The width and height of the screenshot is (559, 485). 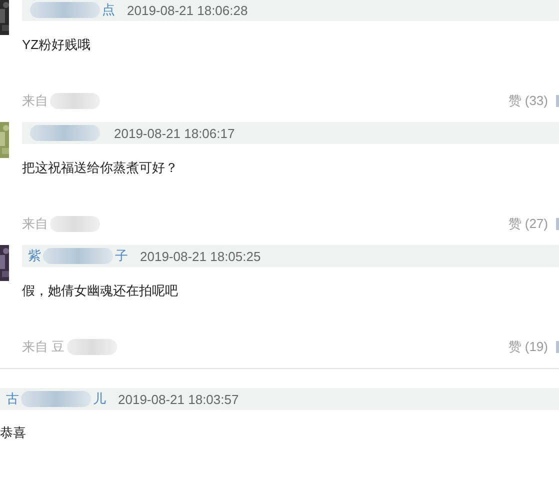 What do you see at coordinates (34, 256) in the screenshot?
I see `user-name: 紫` at bounding box center [34, 256].